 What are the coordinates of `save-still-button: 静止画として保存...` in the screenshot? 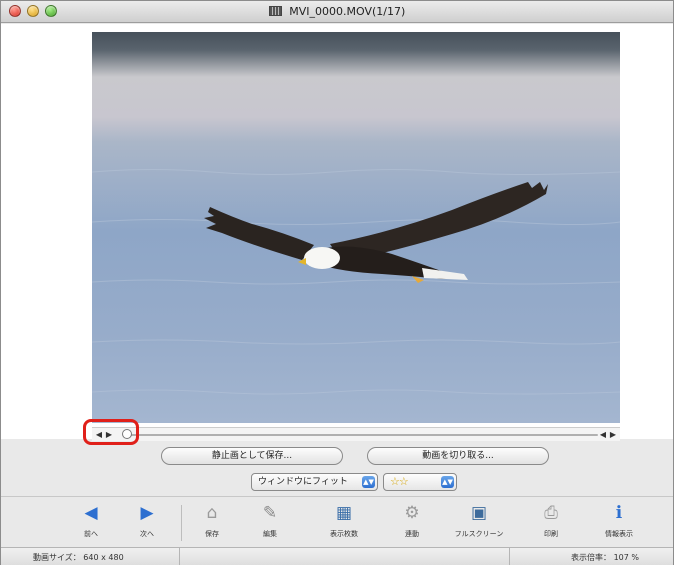 It's located at (252, 456).